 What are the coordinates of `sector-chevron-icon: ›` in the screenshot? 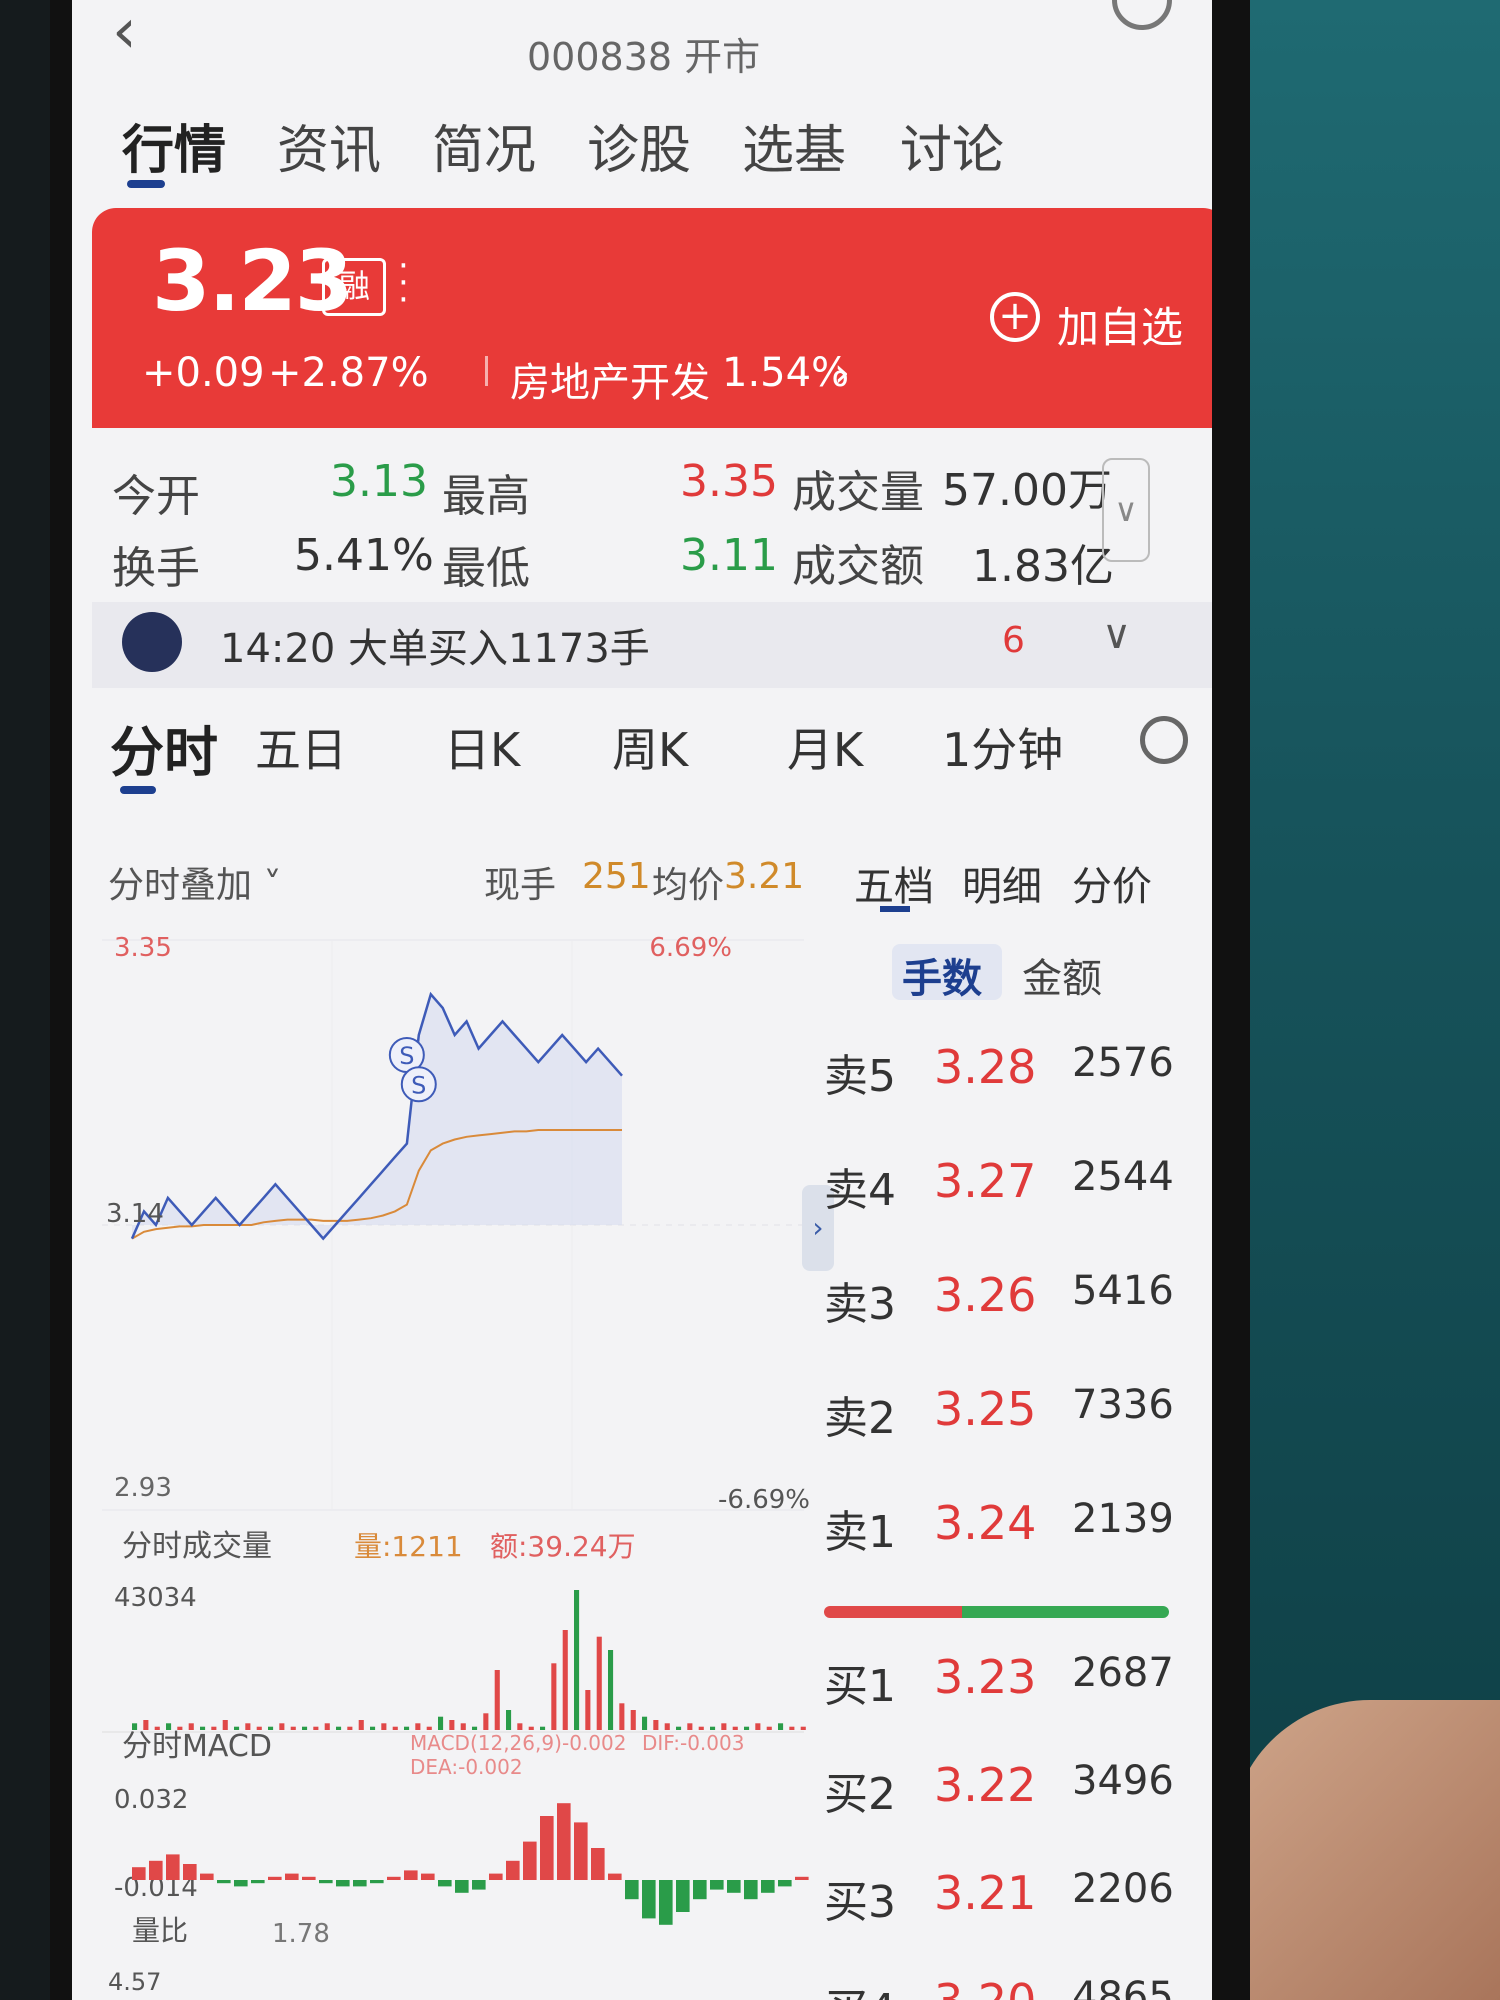 It's located at (842, 373).